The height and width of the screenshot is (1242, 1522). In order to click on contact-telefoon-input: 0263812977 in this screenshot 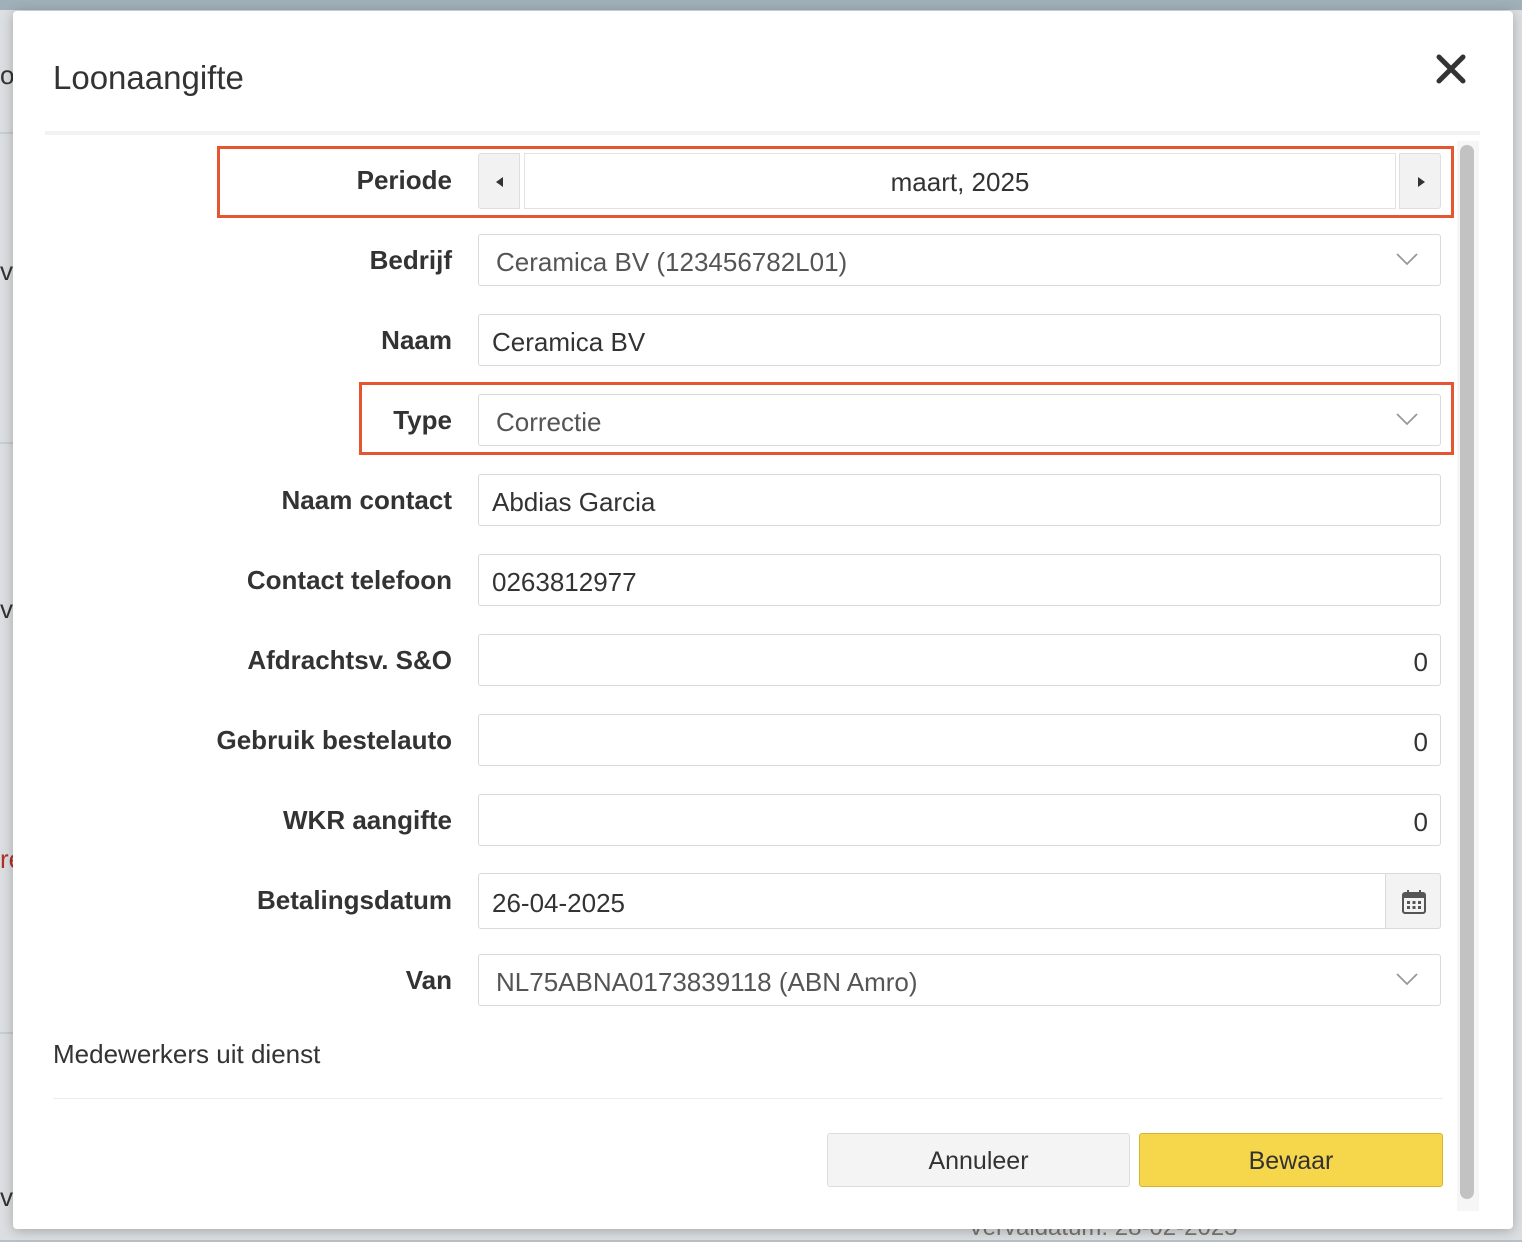, I will do `click(959, 580)`.